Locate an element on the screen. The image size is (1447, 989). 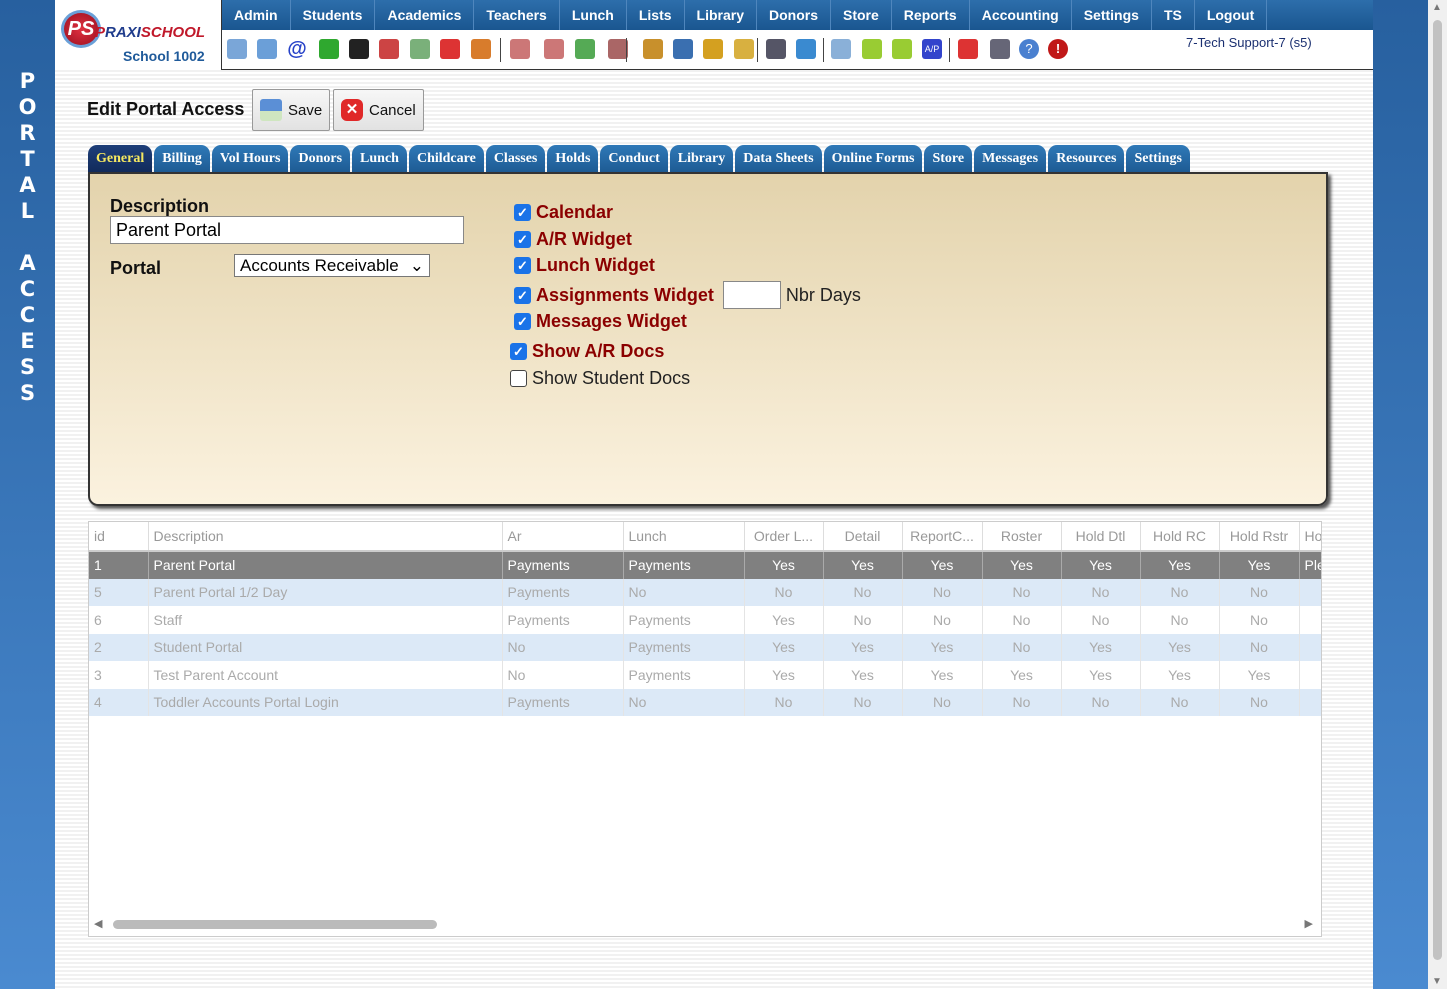
parents-icon is located at coordinates (618, 49).